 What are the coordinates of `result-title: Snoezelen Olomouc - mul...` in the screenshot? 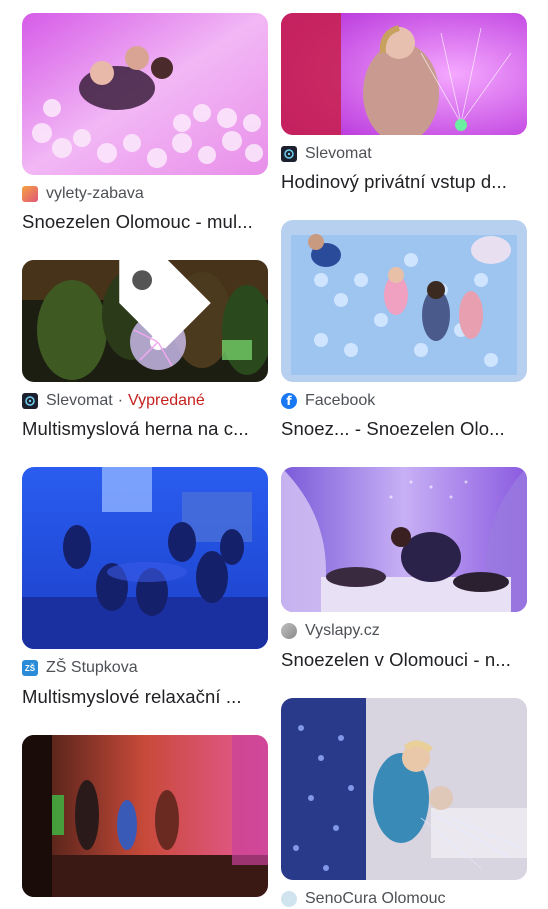 It's located at (145, 222).